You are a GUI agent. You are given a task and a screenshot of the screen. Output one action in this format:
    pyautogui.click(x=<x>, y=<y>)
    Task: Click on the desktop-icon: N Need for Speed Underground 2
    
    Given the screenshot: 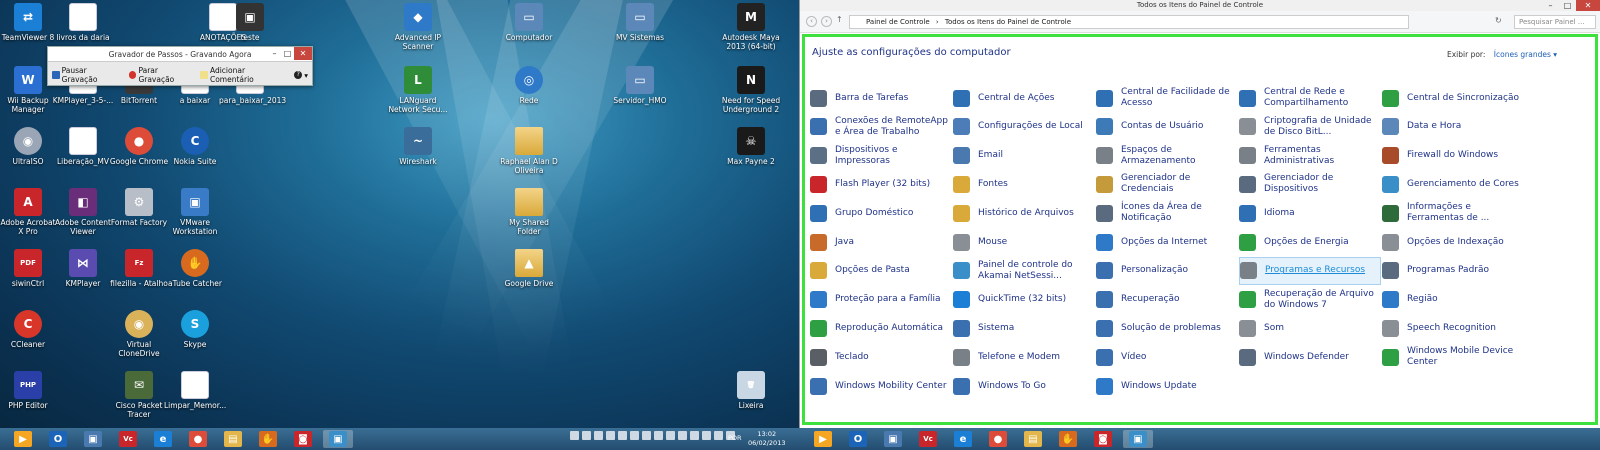 What is the action you would take?
    pyautogui.click(x=751, y=90)
    